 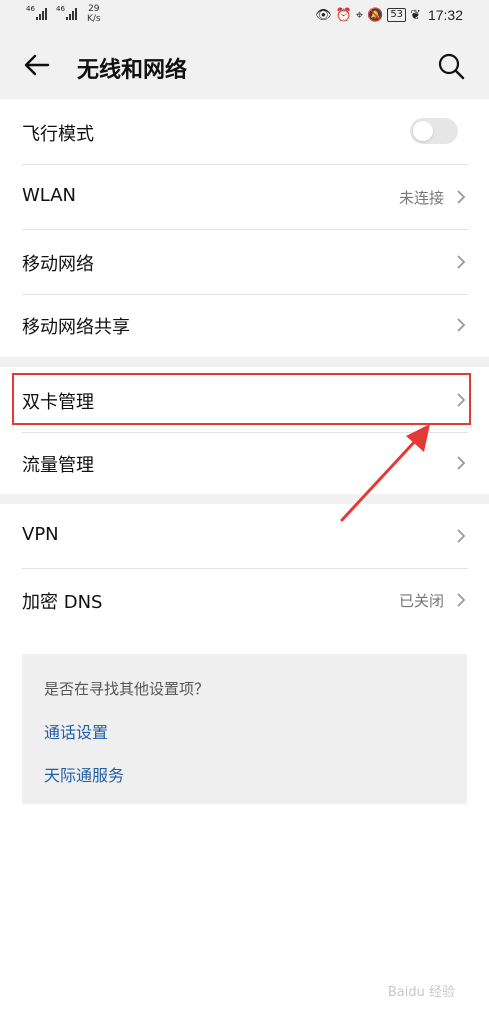 I want to click on row-label: 移动网络共享, so click(x=76, y=327).